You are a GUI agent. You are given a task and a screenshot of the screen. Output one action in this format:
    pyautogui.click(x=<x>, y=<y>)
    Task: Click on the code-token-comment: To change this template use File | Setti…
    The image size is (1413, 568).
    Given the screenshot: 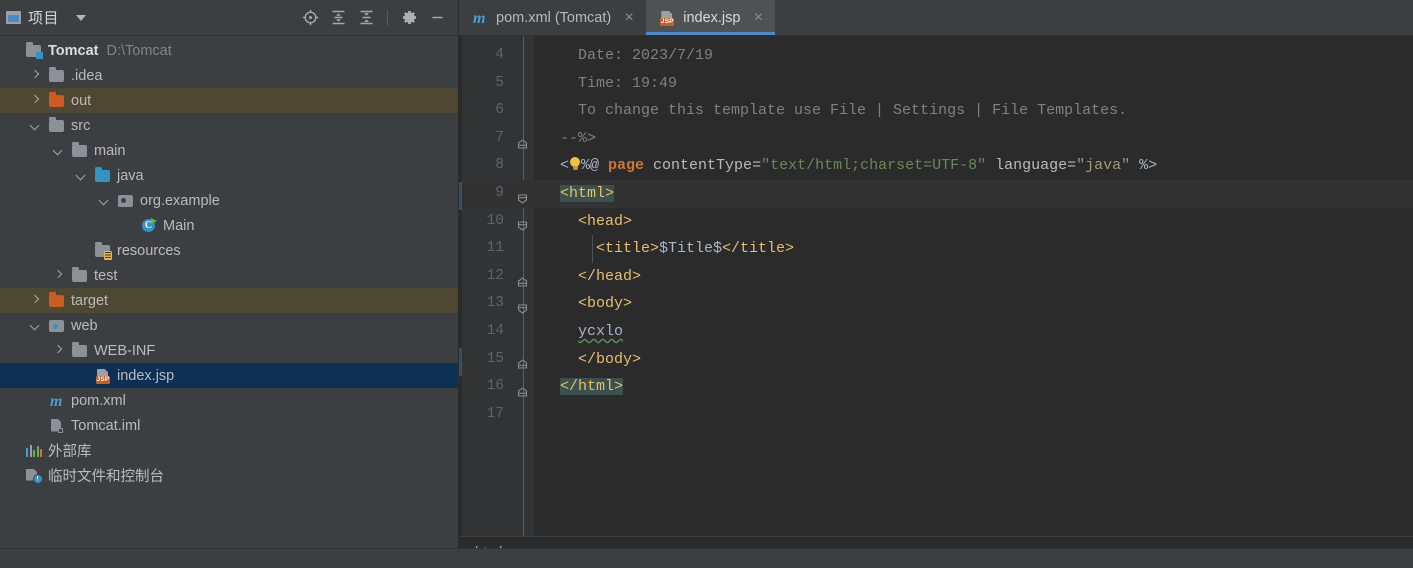 What is the action you would take?
    pyautogui.click(x=835, y=111)
    